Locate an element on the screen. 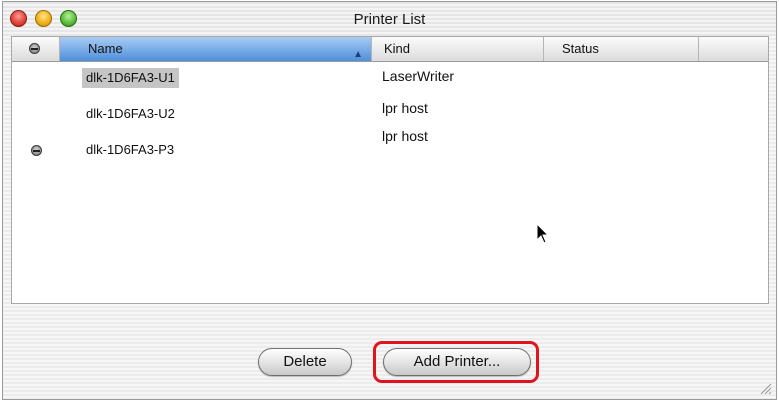 This screenshot has height=402, width=779. printer-name: dlk-1D6FA3-U1 is located at coordinates (130, 78).